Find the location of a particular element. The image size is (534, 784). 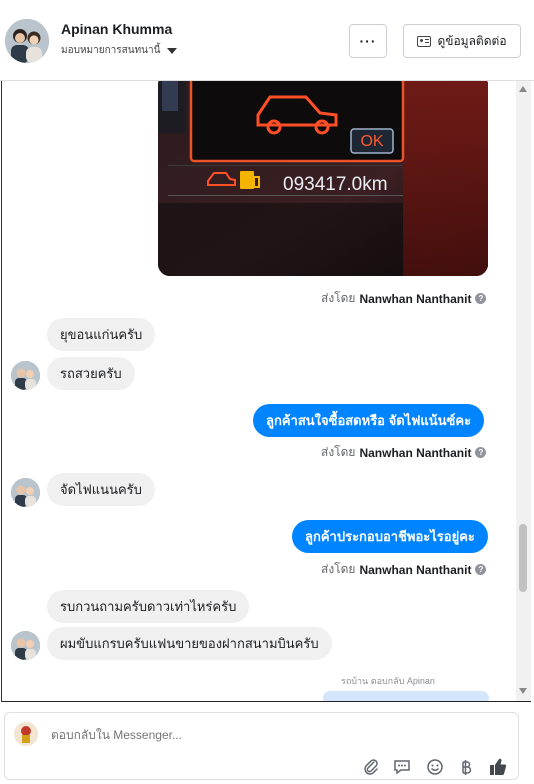

sticker-icon is located at coordinates (402, 767).